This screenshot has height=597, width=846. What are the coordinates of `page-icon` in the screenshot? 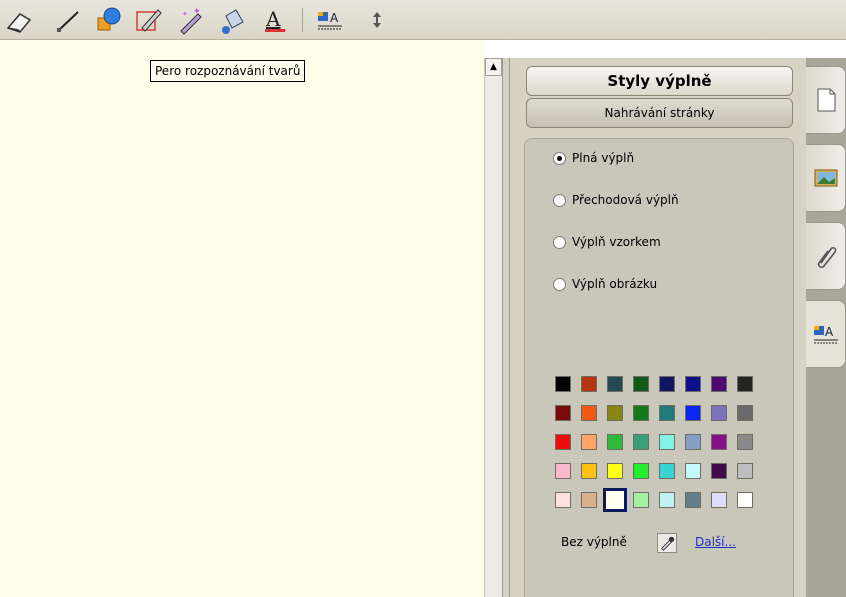 It's located at (826, 100).